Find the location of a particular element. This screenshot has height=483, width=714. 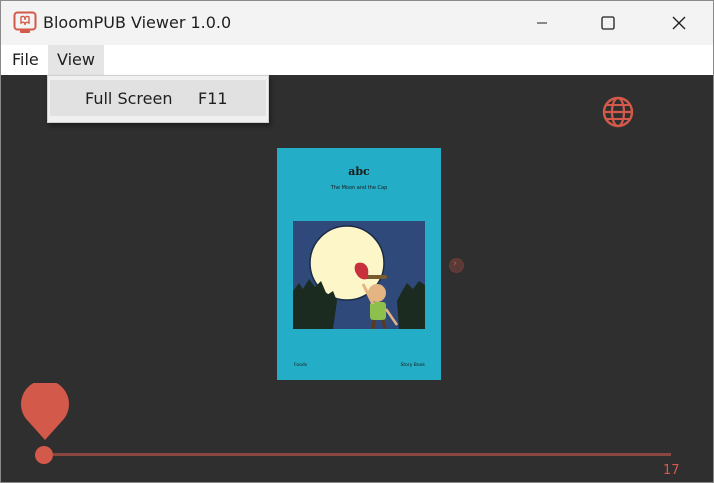

menu-bar: File View is located at coordinates (357, 60).